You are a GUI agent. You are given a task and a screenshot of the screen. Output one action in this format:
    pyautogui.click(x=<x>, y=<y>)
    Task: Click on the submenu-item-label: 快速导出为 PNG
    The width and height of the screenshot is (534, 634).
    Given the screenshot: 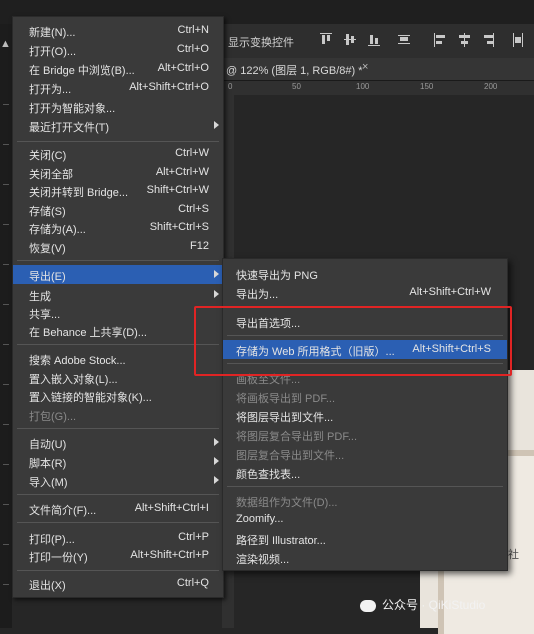 What is the action you would take?
    pyautogui.click(x=277, y=276)
    